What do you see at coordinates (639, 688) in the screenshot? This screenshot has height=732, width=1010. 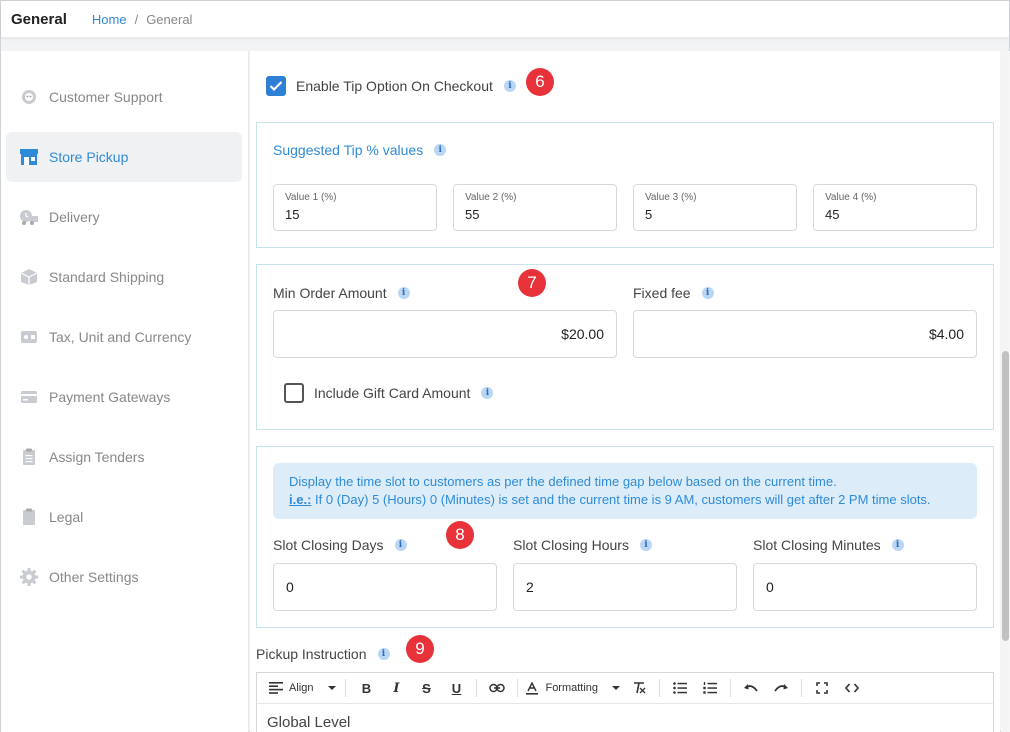 I see `clear-format-button` at bounding box center [639, 688].